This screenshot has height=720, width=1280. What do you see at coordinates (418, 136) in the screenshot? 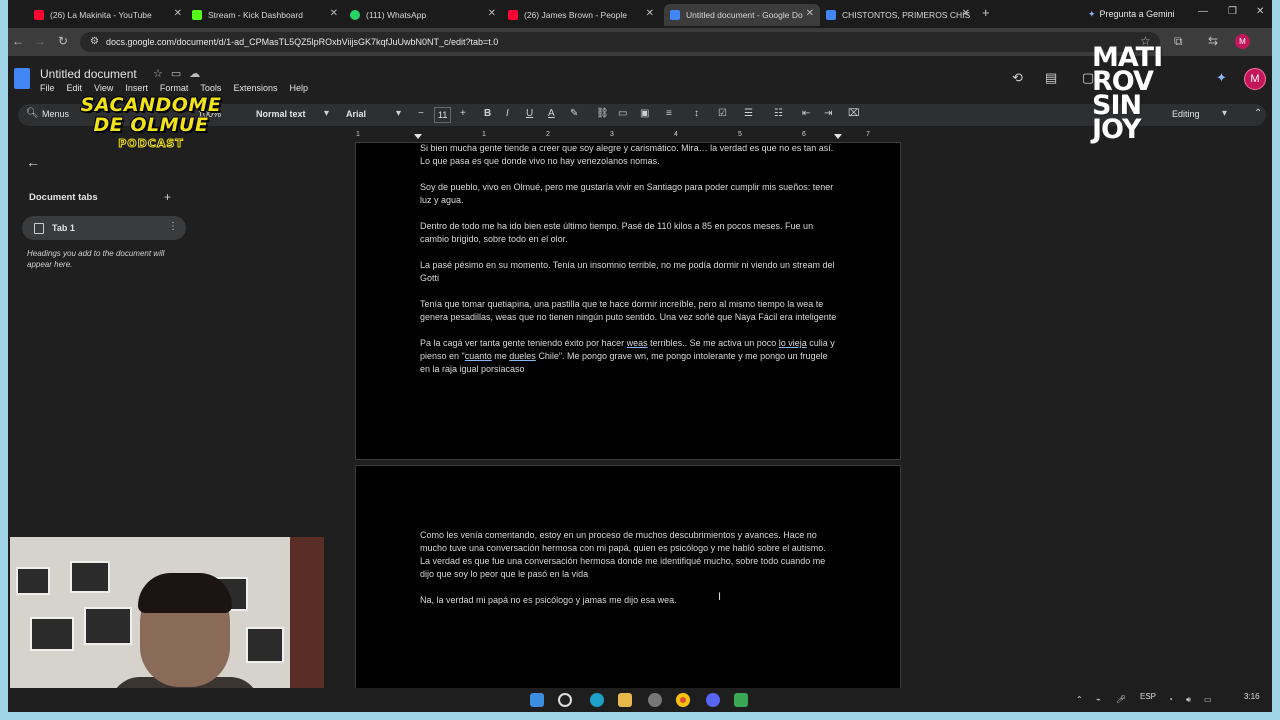
I see `left-indent-marker` at bounding box center [418, 136].